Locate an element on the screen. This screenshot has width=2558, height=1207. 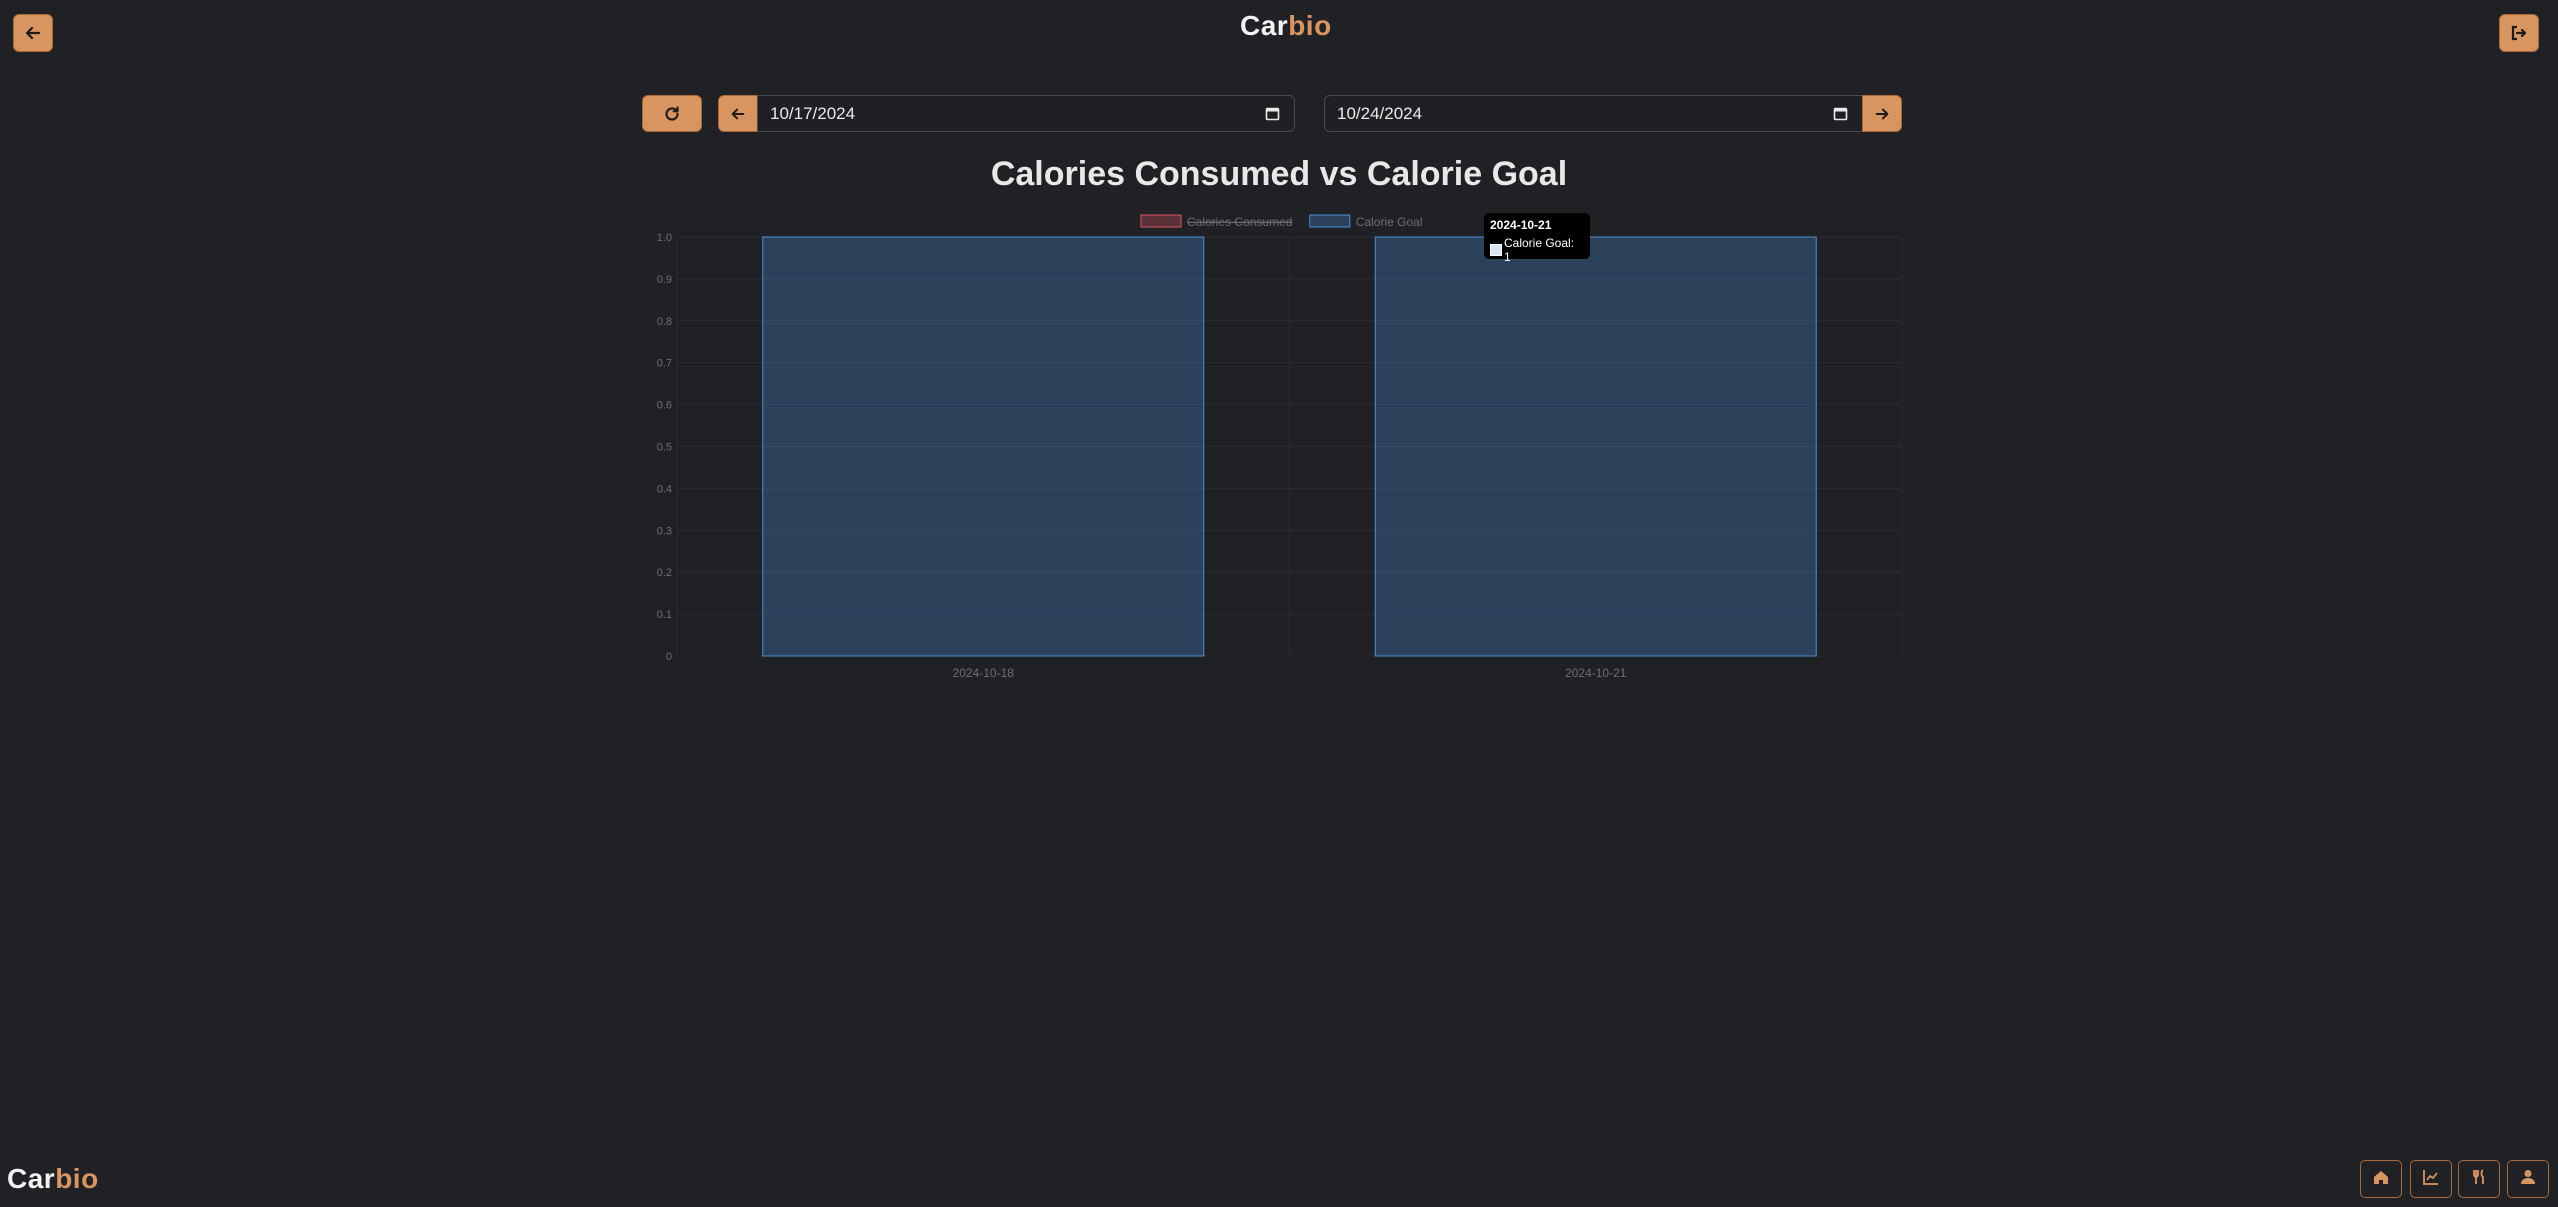
home-icon is located at coordinates (2381, 1179).